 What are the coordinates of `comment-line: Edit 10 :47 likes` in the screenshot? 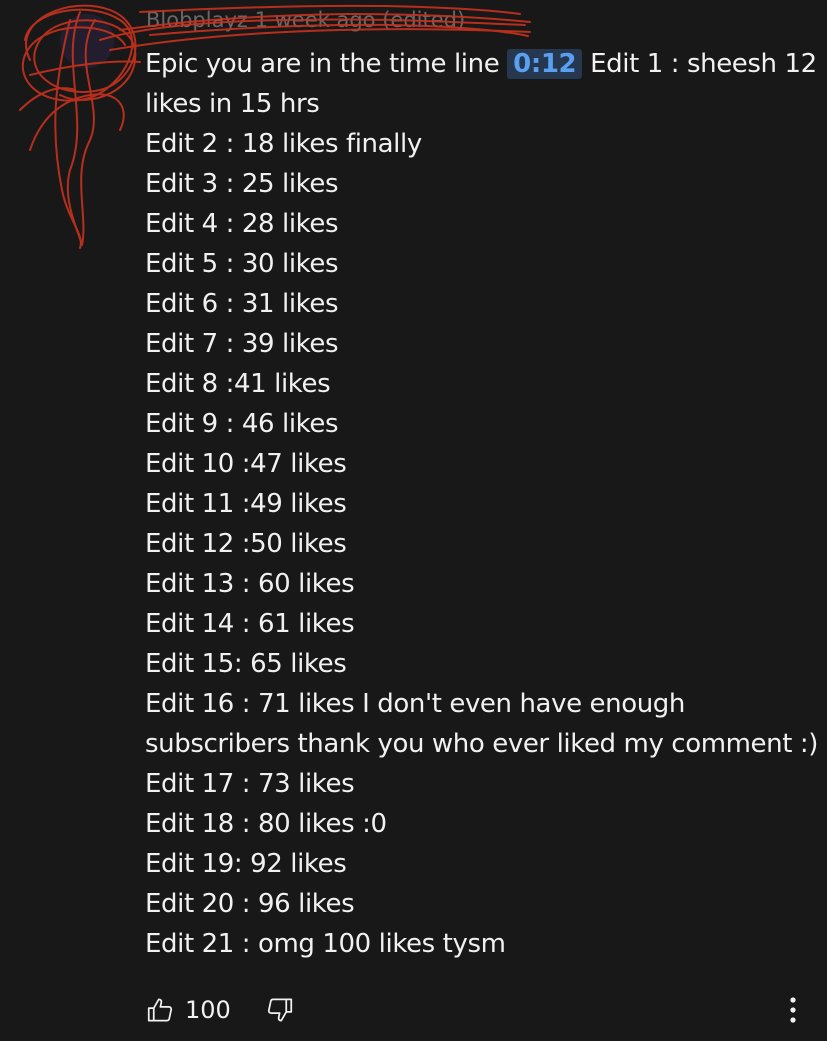 It's located at (246, 464).